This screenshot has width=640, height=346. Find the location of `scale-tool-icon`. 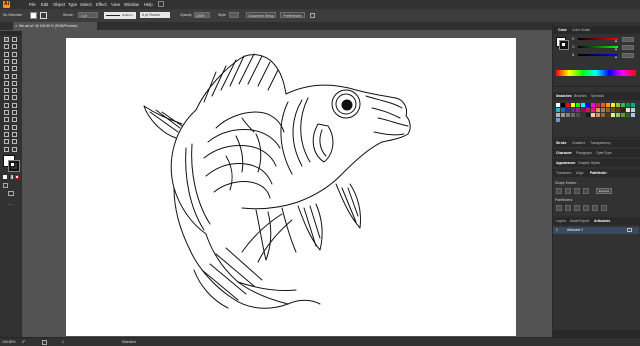

scale-tool-icon is located at coordinates (14, 91).